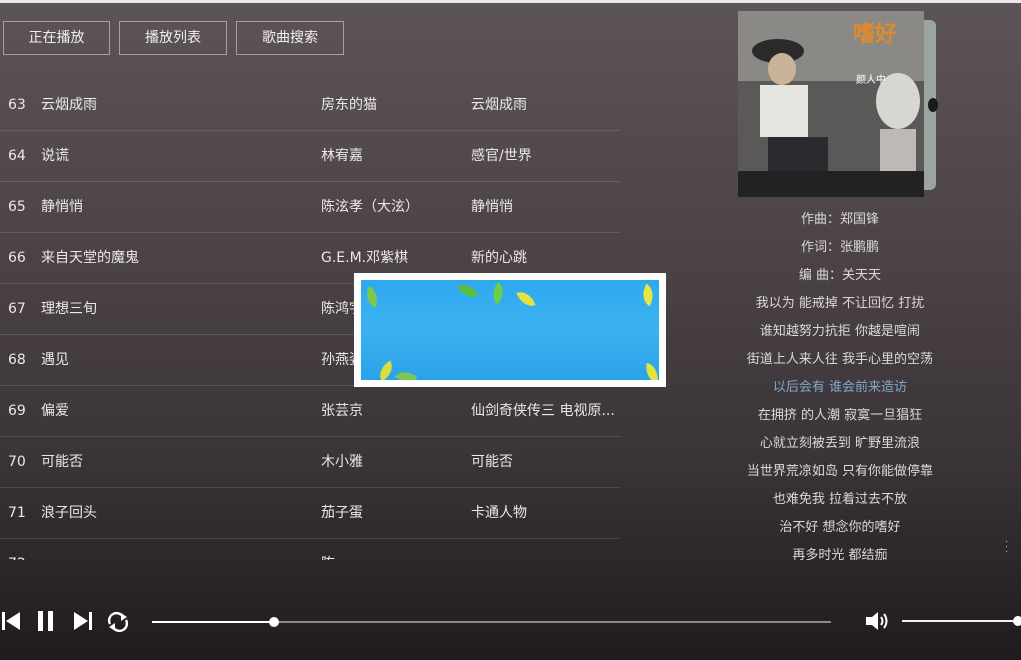 This screenshot has height=660, width=1021. I want to click on song-artist: 房东的猫, so click(349, 105).